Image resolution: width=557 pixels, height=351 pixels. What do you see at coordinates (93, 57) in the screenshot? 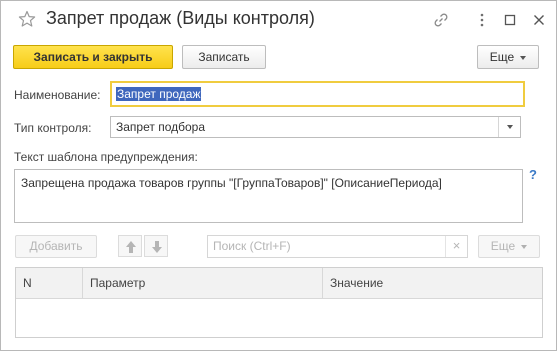
I see `save-and-close-button: Записать и закрыть` at bounding box center [93, 57].